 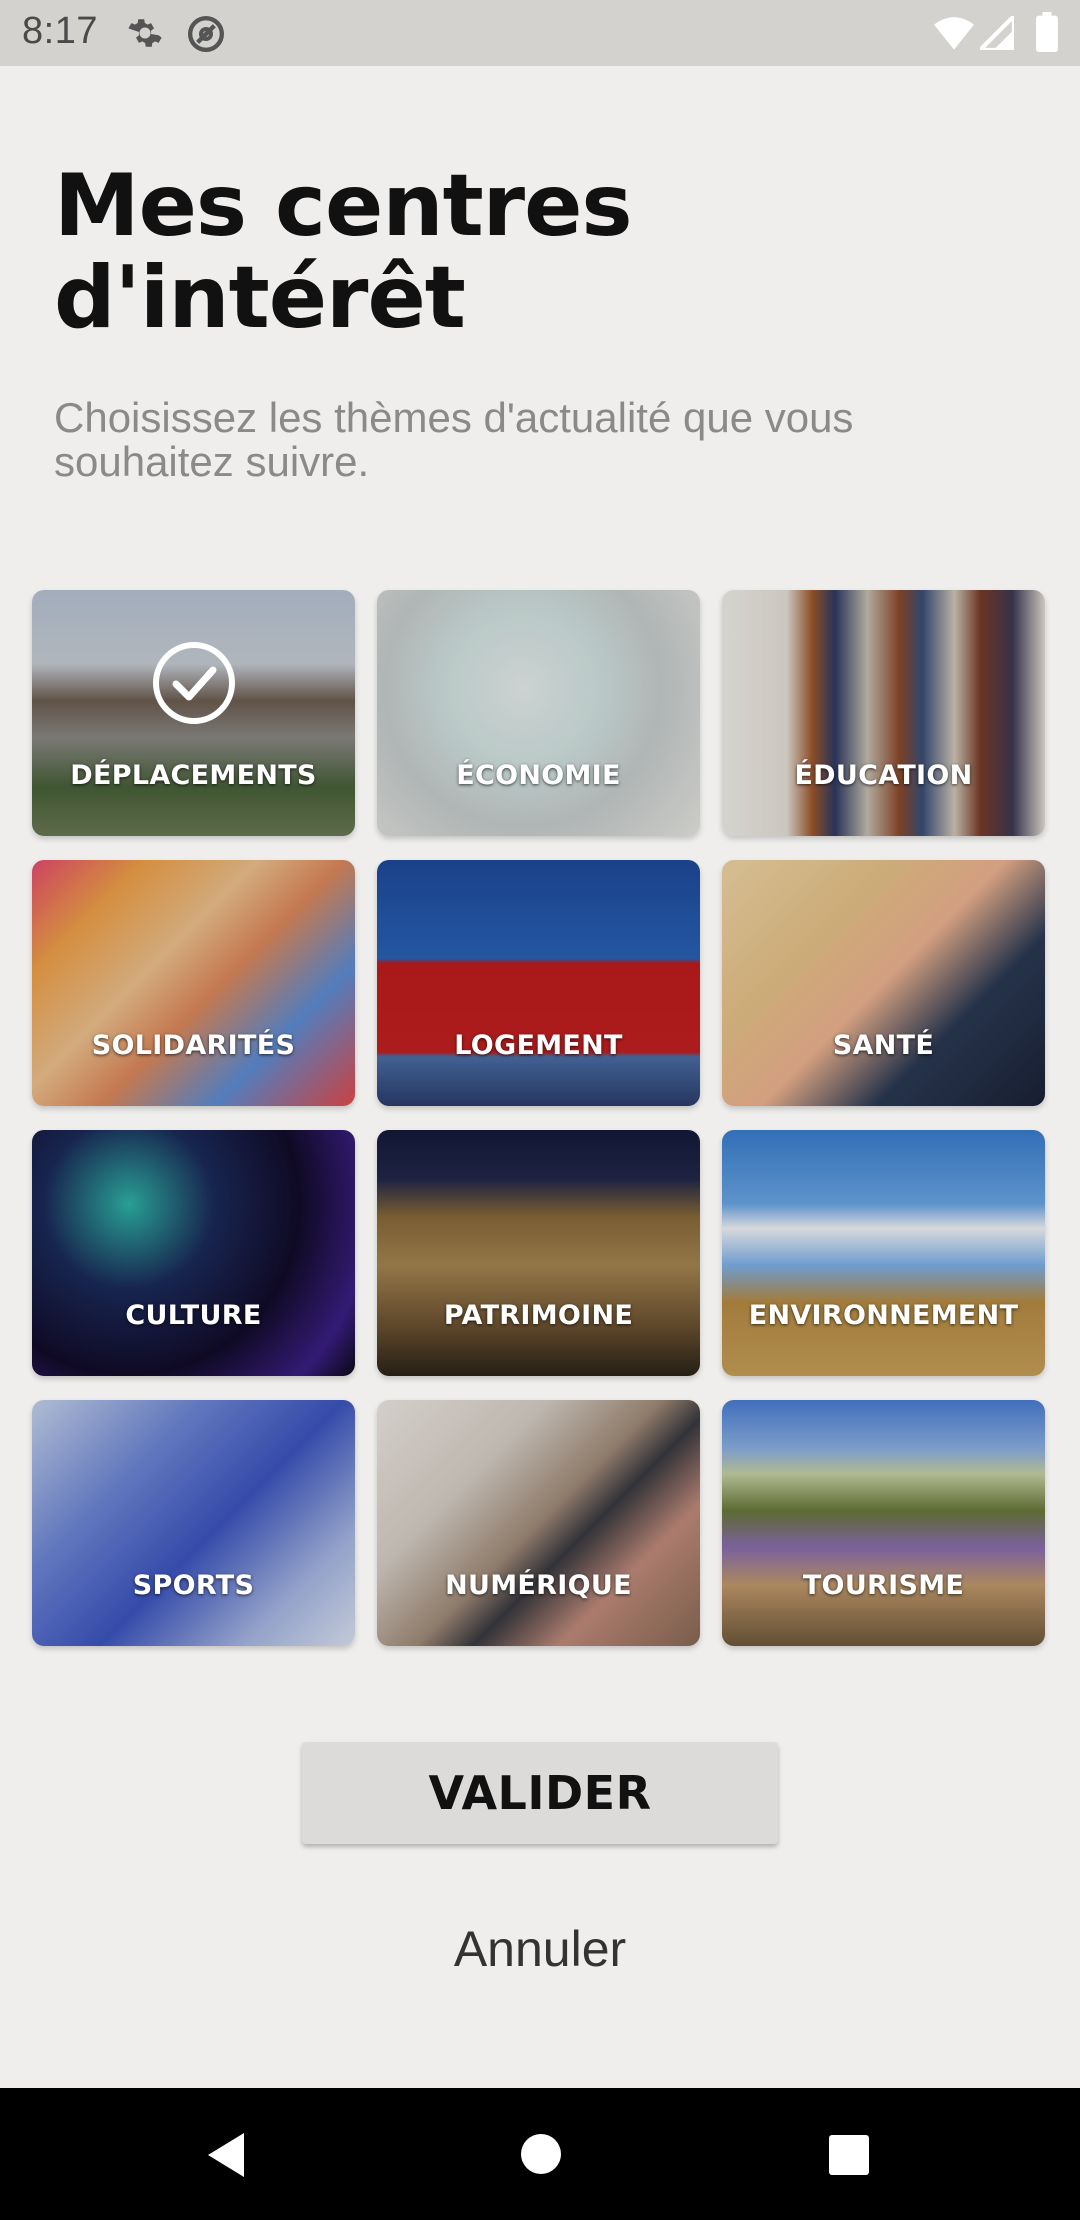 What do you see at coordinates (538, 775) in the screenshot?
I see `topic-label: ÉCONOMIE` at bounding box center [538, 775].